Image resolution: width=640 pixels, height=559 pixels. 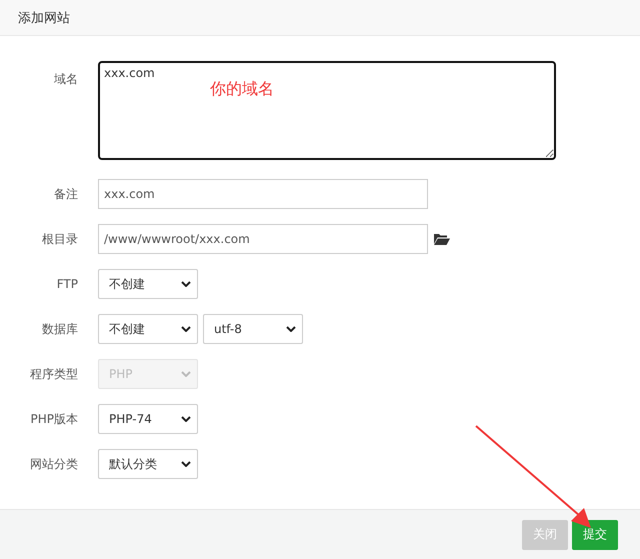 I want to click on dropdown: 默认分类, so click(x=148, y=464).